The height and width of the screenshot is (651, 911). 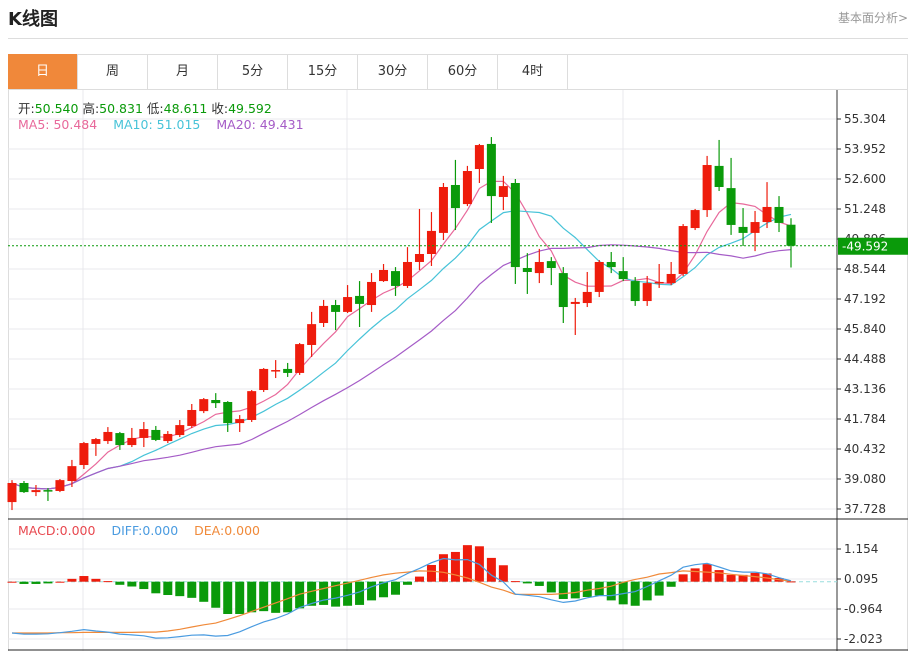 What do you see at coordinates (43, 71) in the screenshot?
I see `tab-day: 日` at bounding box center [43, 71].